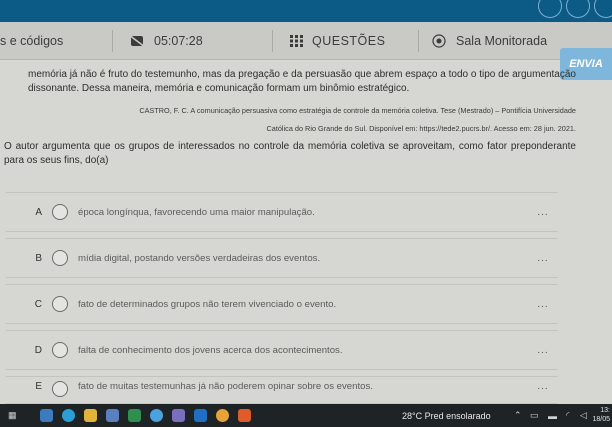 This screenshot has height=427, width=612. I want to click on stopwatch-off-icon, so click(137, 41).